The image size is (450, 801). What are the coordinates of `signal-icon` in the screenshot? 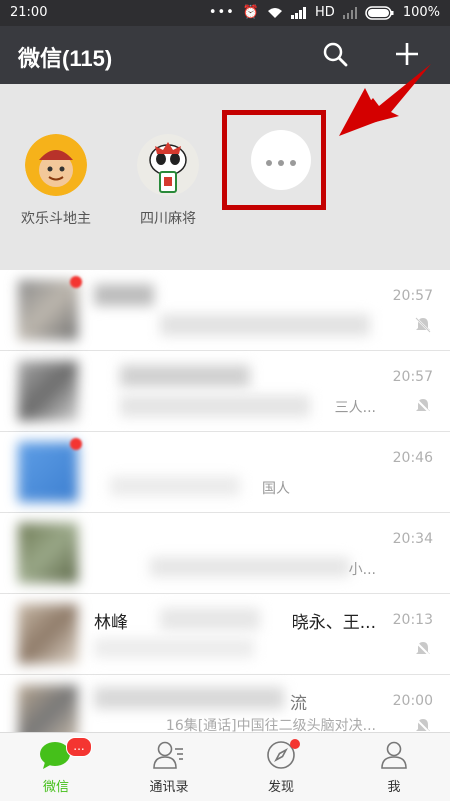 It's located at (299, 12).